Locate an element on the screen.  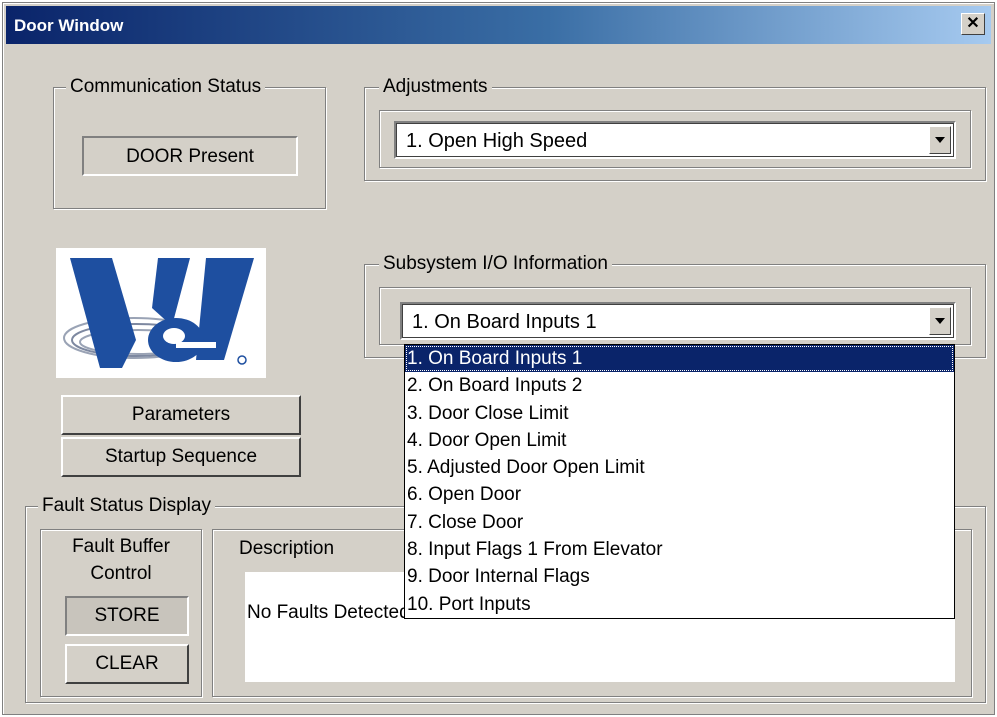
communication-status-group: Communication Status DOOR Present is located at coordinates (189, 142).